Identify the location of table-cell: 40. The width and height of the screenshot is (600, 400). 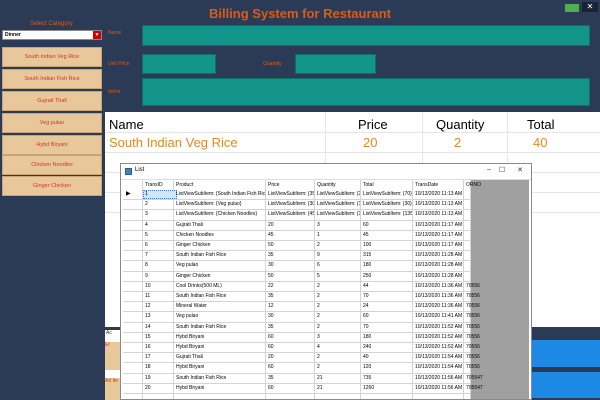
(387, 357).